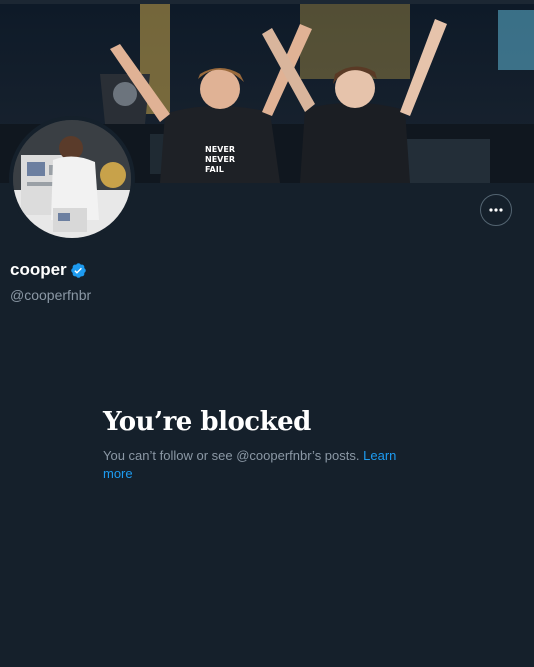 Image resolution: width=534 pixels, height=667 pixels. What do you see at coordinates (38, 269) in the screenshot?
I see `display-name: cooper` at bounding box center [38, 269].